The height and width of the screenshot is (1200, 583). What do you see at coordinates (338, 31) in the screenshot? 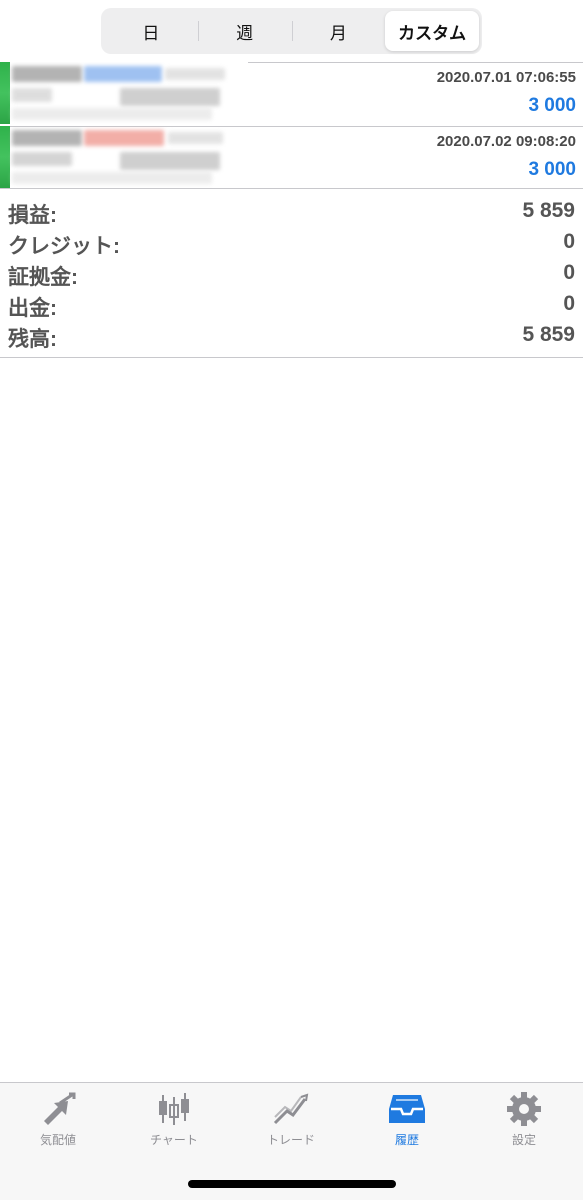
I see `tab-month: 月` at bounding box center [338, 31].